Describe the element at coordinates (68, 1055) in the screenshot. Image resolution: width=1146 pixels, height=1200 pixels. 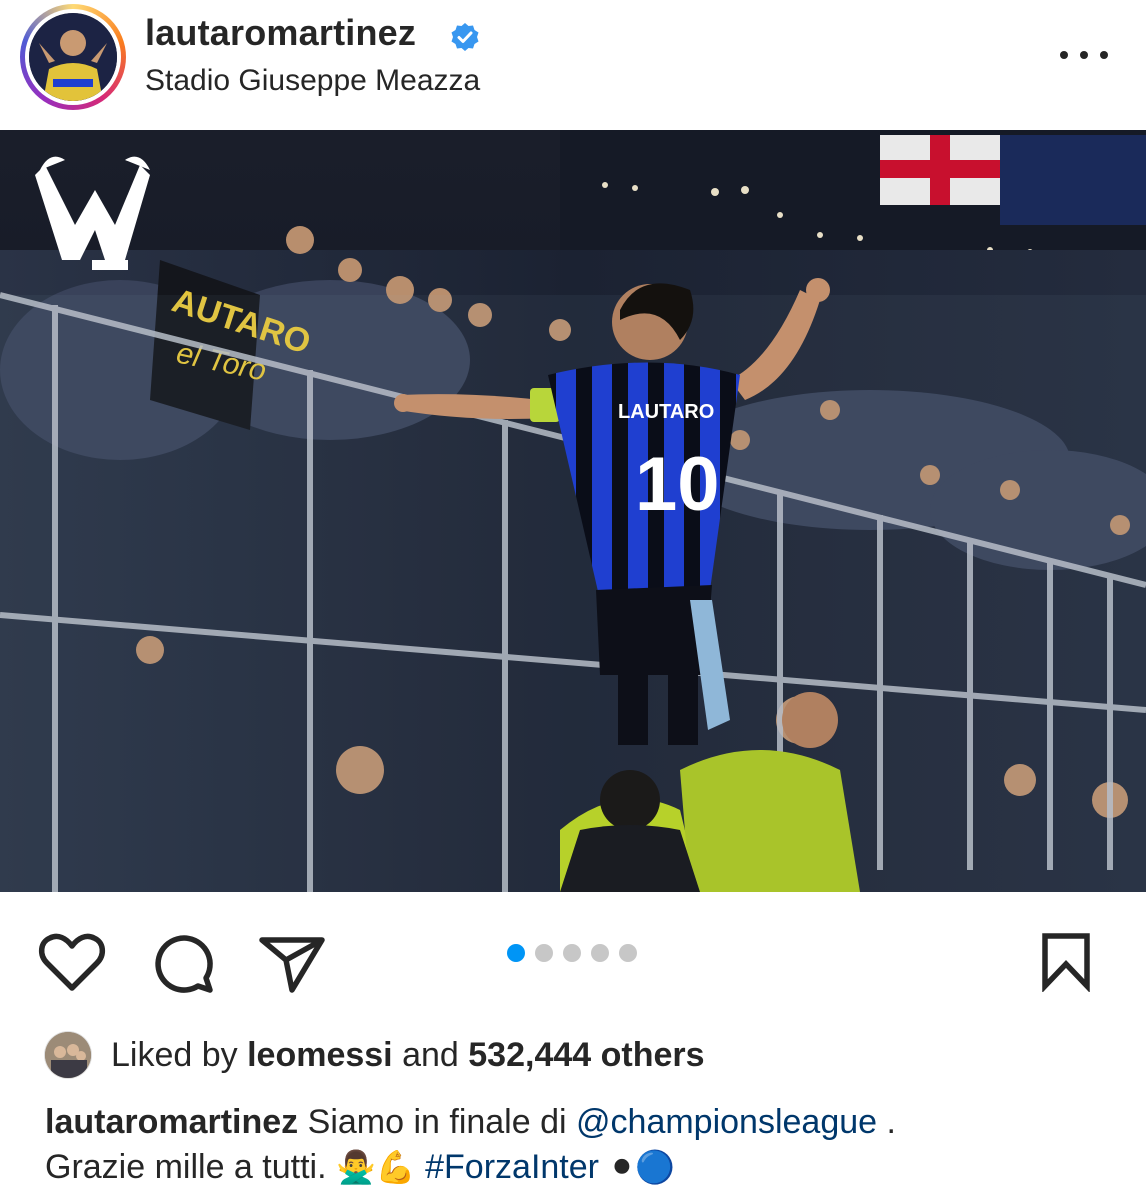
I see `liker-avatar` at that location.